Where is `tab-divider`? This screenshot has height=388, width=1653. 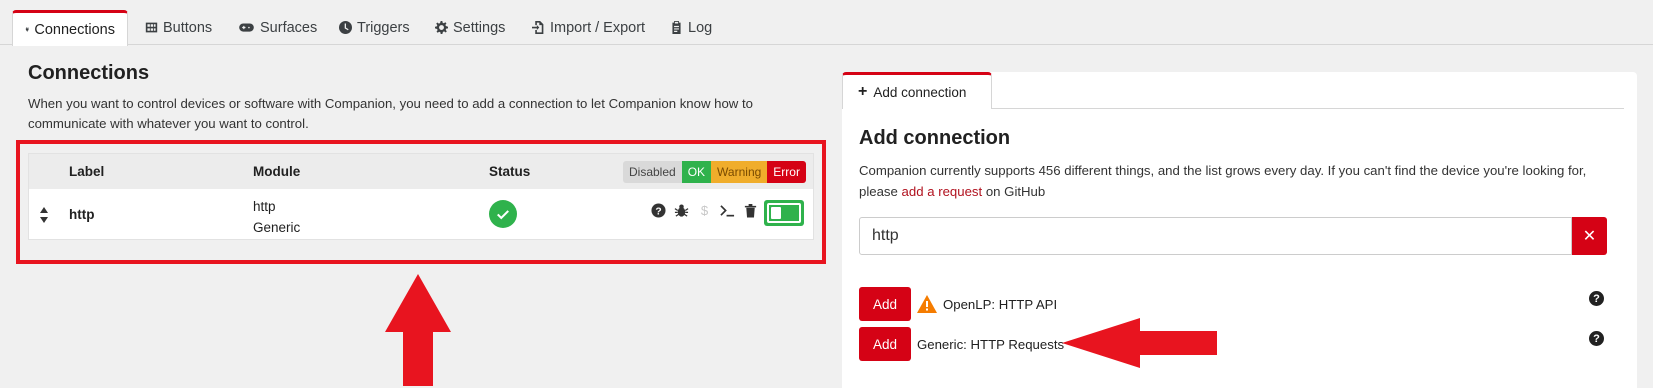 tab-divider is located at coordinates (1308, 108).